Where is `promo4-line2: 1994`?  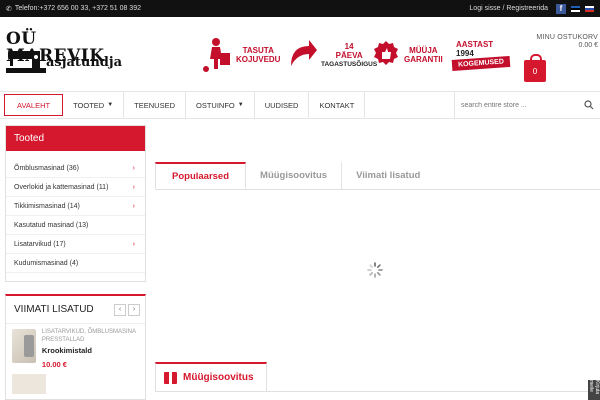
promo4-line2: 1994 is located at coordinates (465, 53).